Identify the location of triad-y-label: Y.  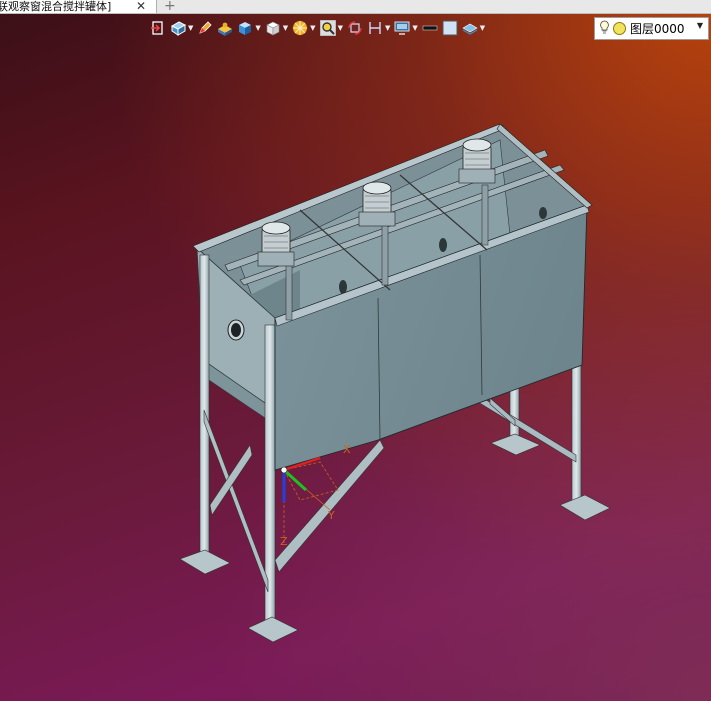
(331, 515).